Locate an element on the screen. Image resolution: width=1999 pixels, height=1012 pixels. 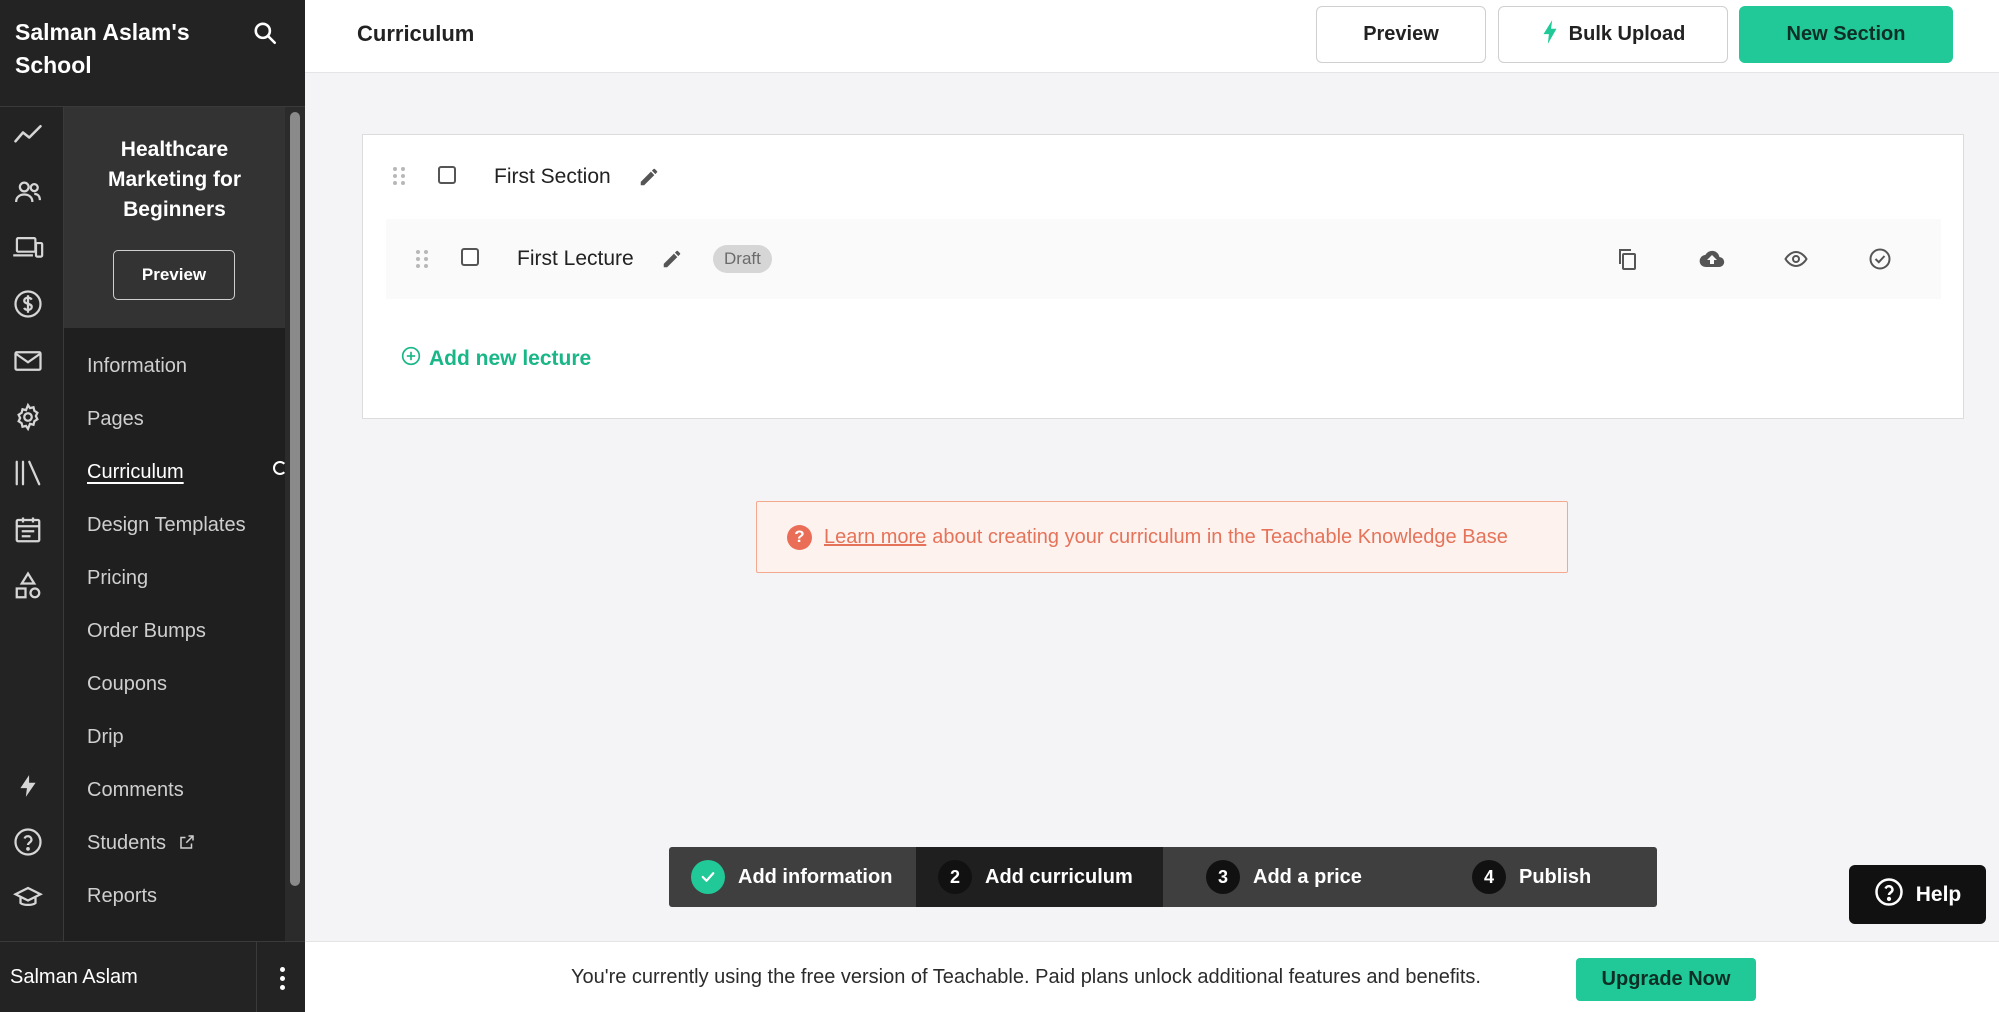
lecture-checkbox is located at coordinates (470, 257).